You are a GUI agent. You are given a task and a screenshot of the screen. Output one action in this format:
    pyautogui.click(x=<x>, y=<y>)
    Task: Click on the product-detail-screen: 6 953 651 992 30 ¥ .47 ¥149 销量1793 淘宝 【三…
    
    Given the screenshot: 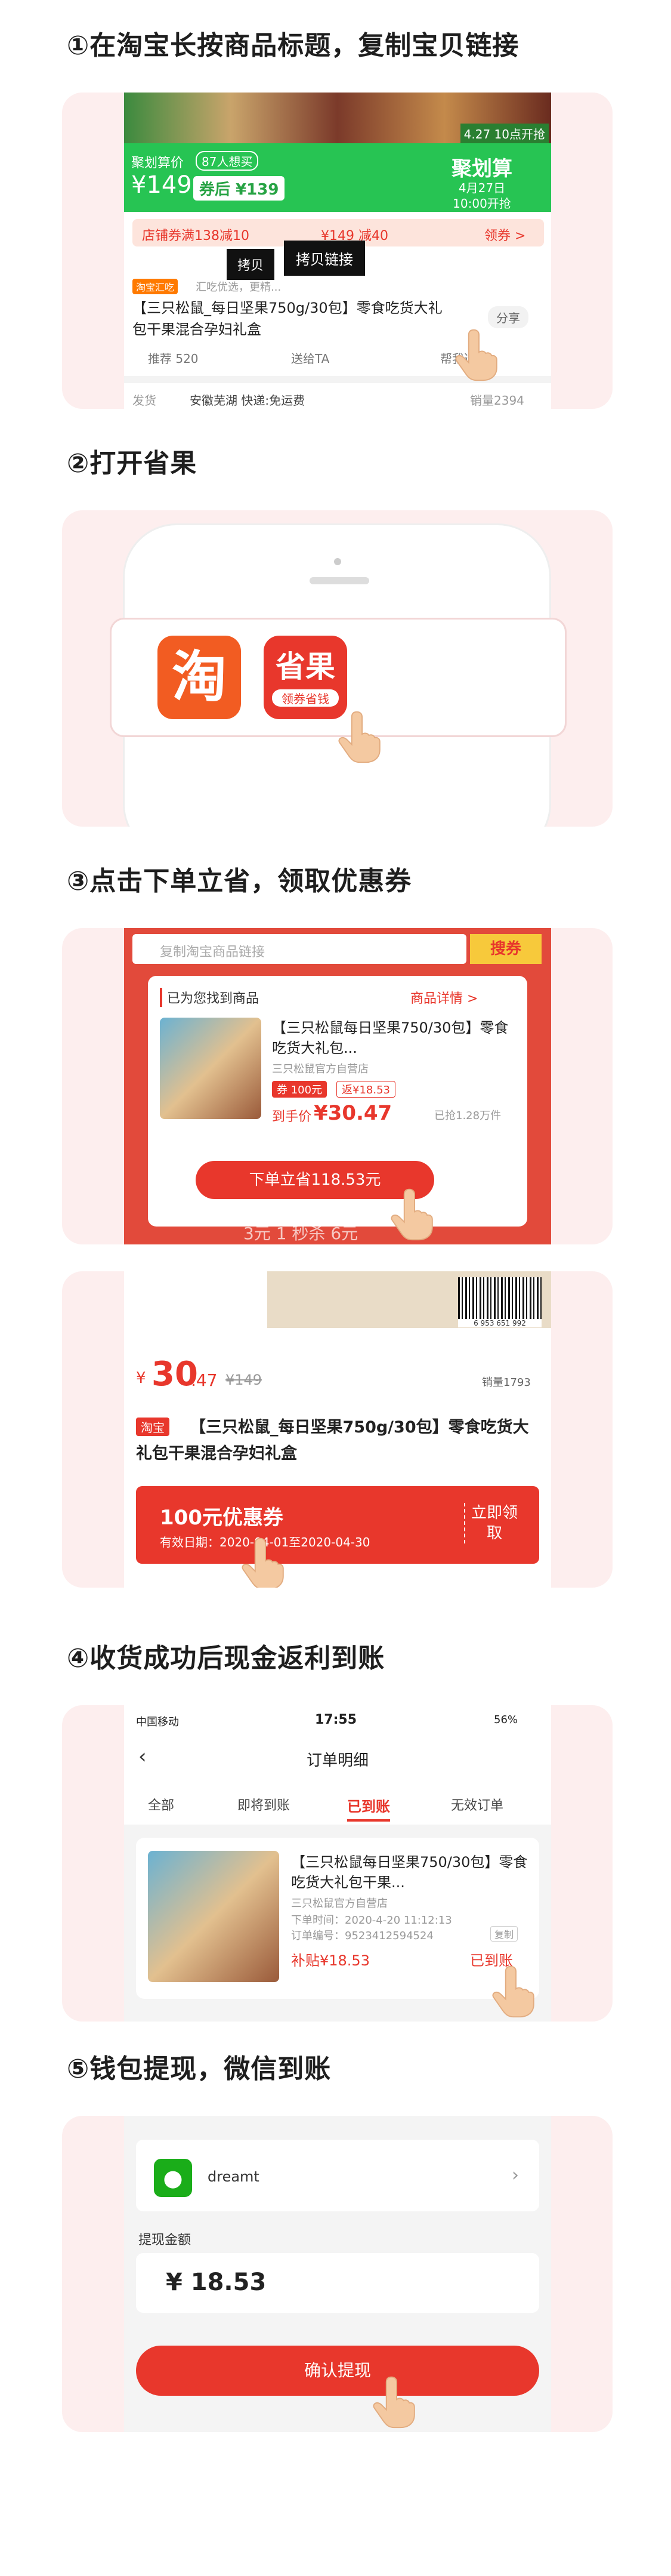 What is the action you would take?
    pyautogui.click(x=337, y=1429)
    